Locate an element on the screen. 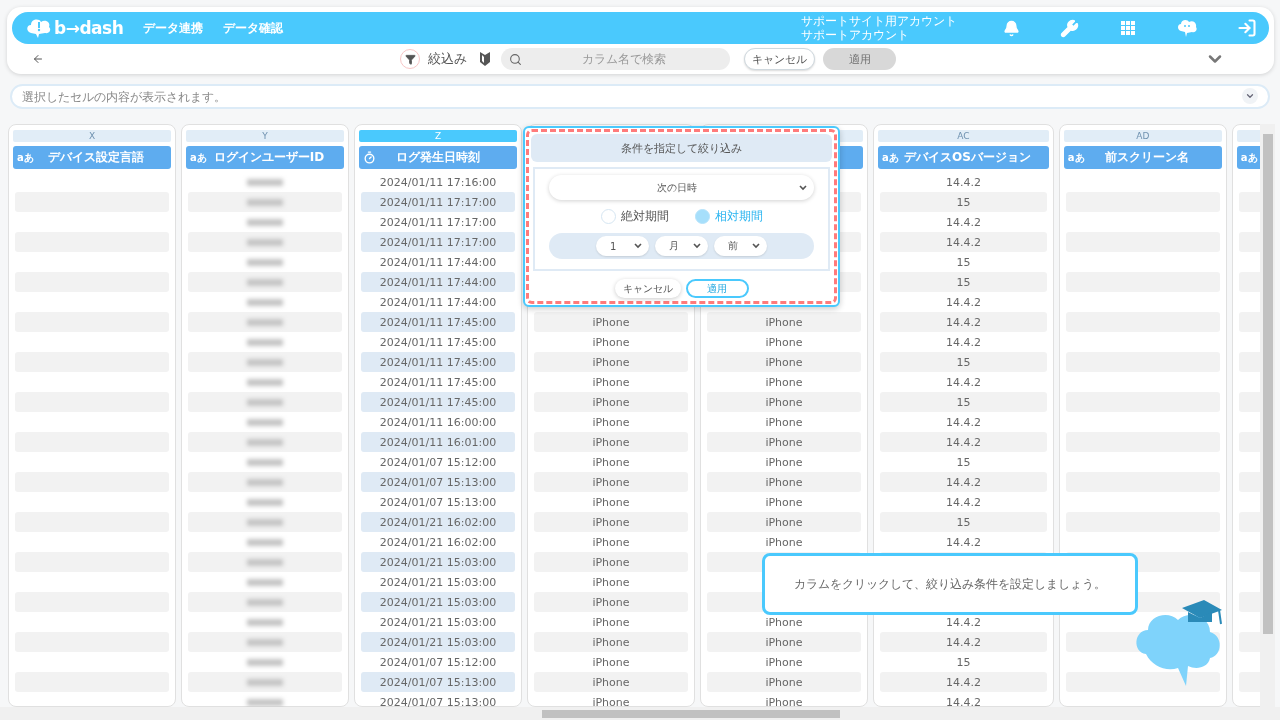  table-cell: 2024/01/11 16:00:00 is located at coordinates (438, 422).